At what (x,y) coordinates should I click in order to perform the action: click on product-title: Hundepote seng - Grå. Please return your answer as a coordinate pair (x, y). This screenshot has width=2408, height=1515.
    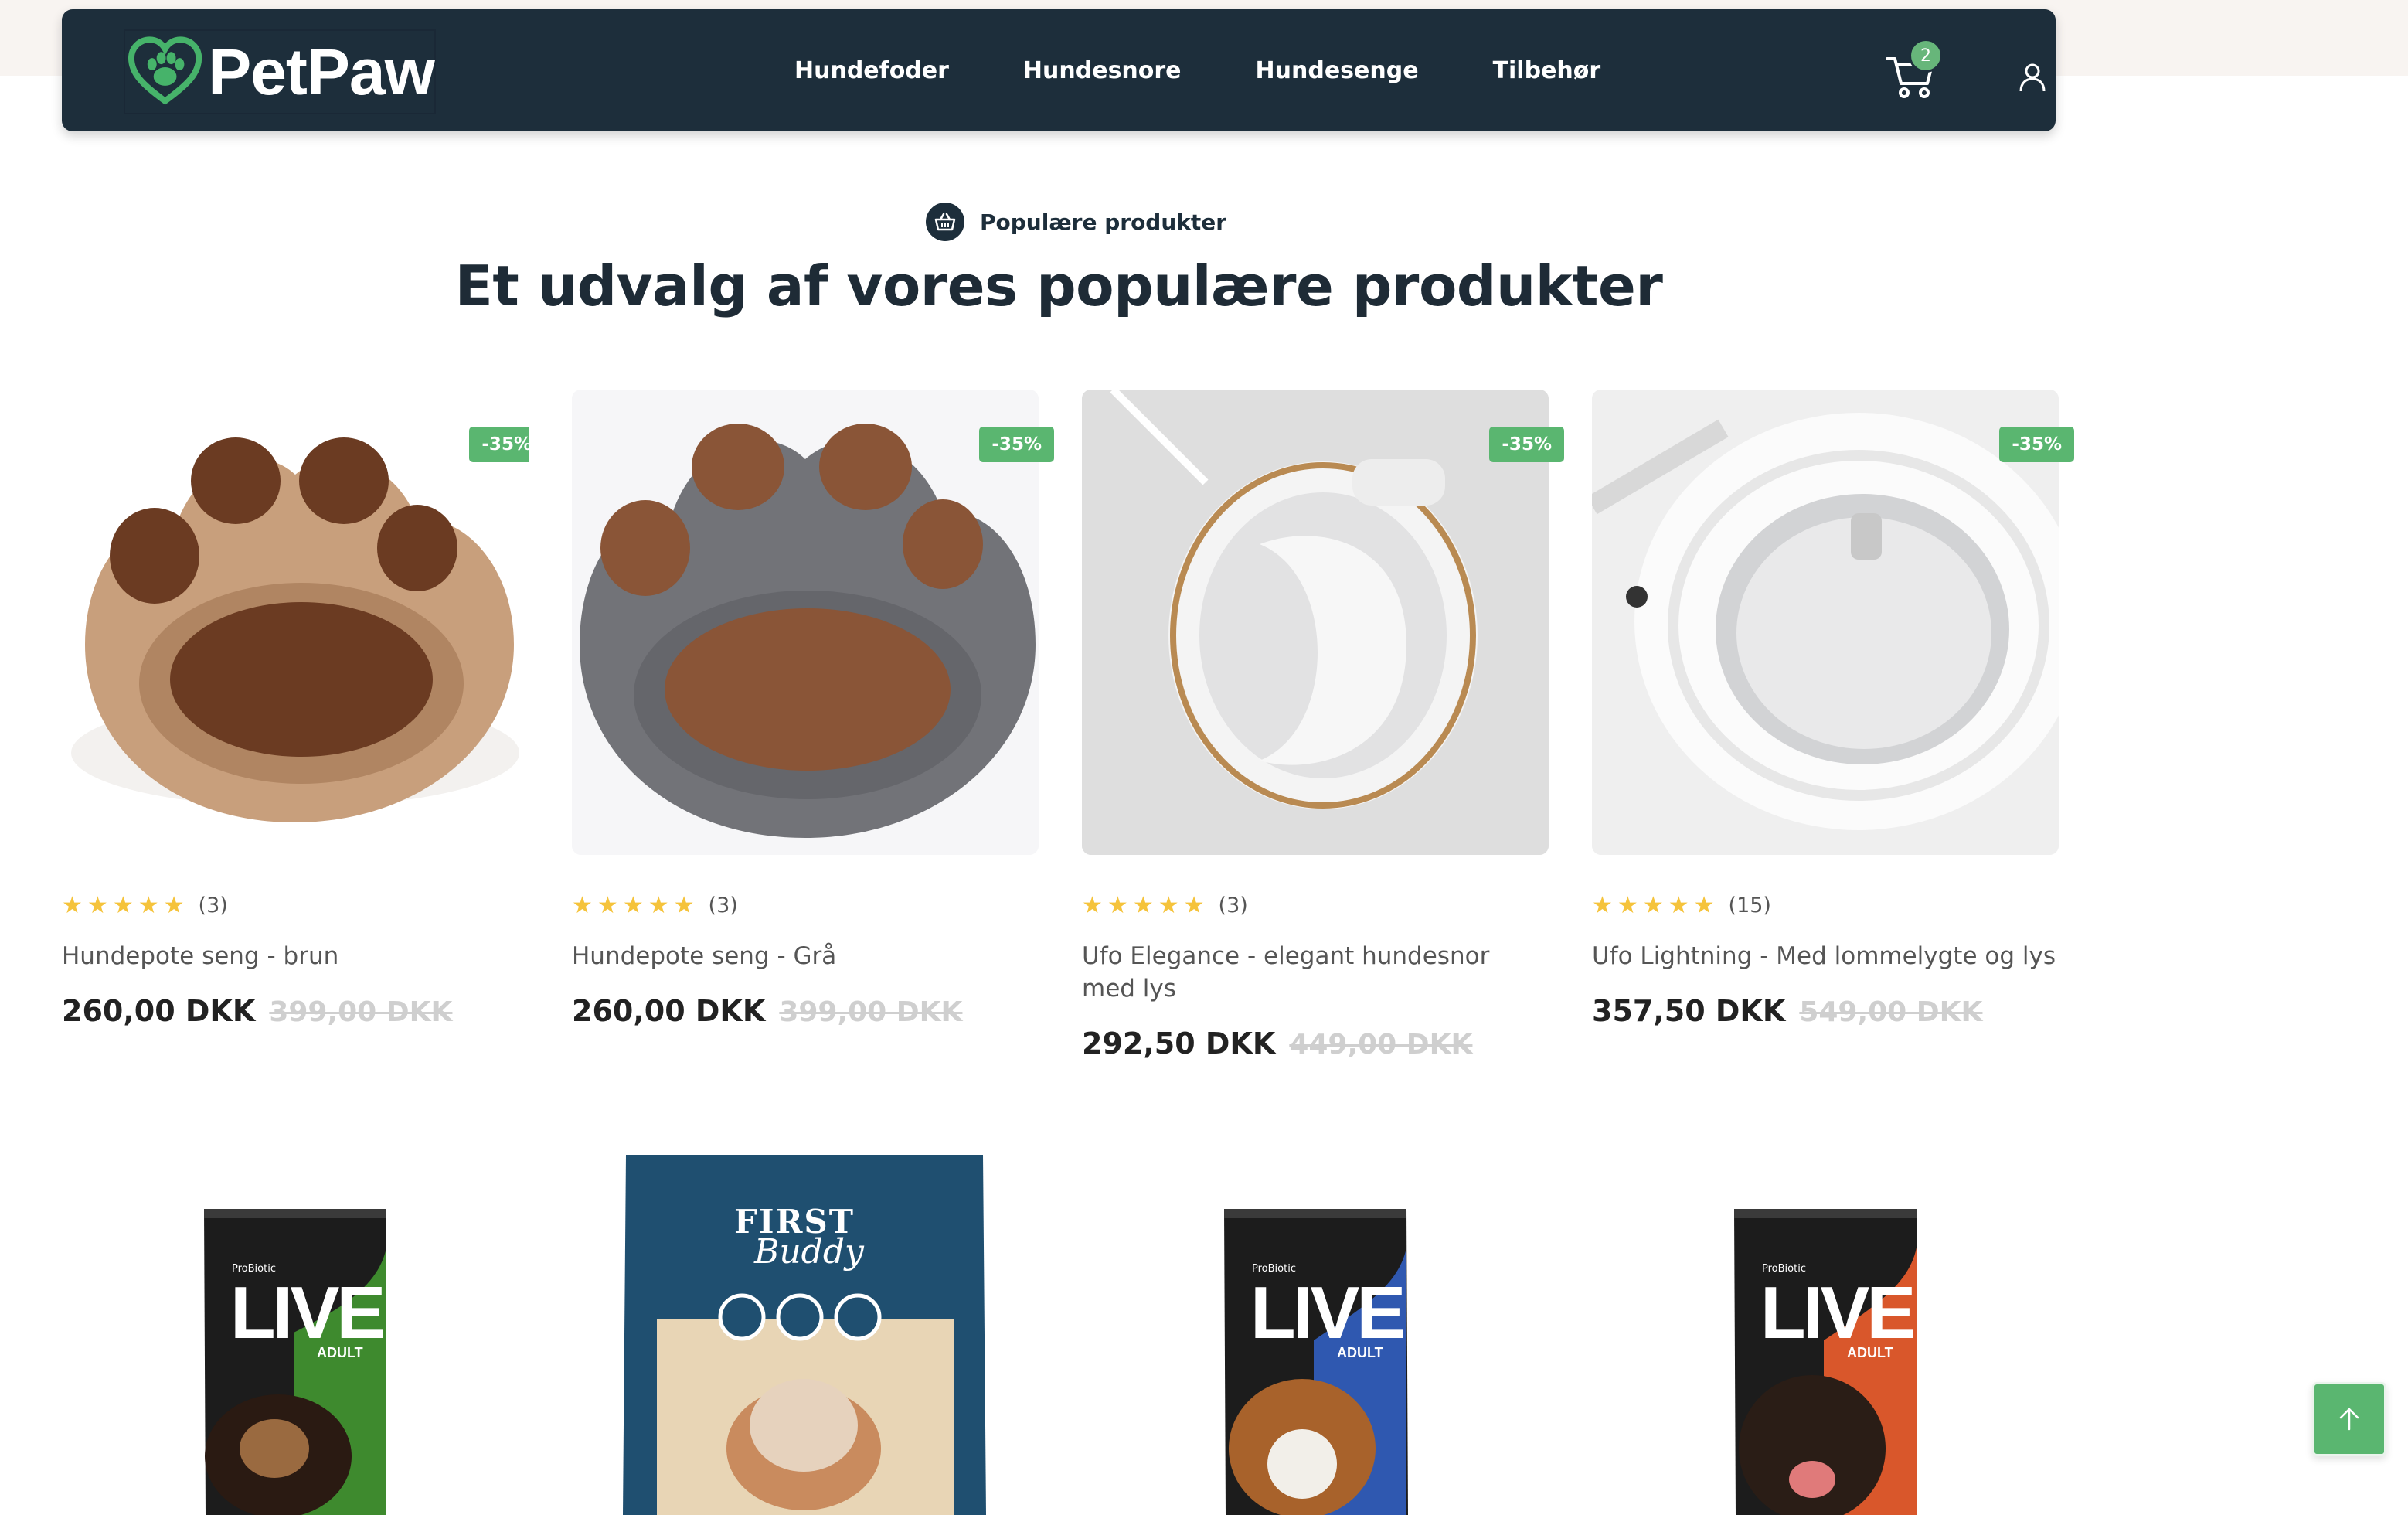
    Looking at the image, I should click on (805, 956).